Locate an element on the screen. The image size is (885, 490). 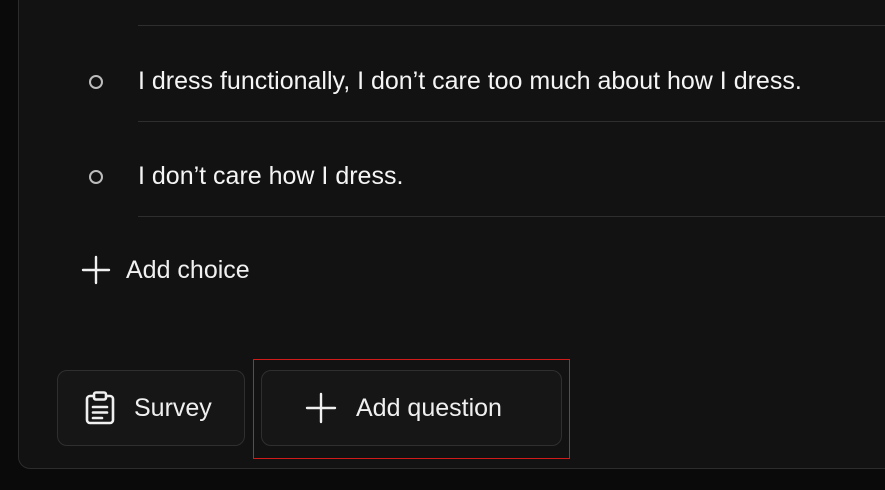
survey-button: Survey is located at coordinates (151, 408).